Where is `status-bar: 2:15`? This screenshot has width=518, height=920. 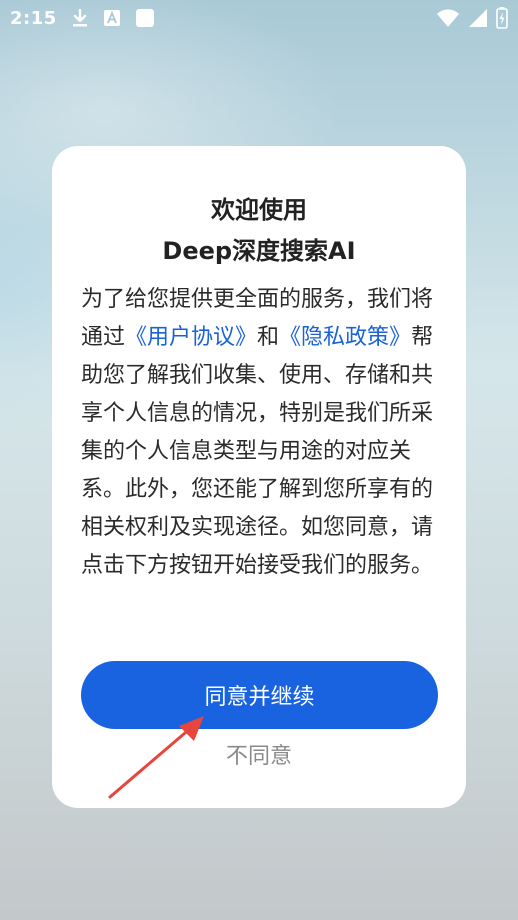 status-bar: 2:15 is located at coordinates (259, 18).